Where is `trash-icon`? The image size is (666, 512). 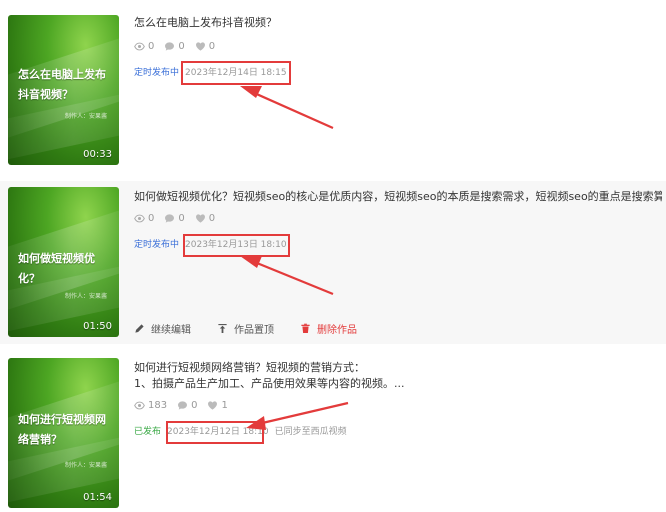
trash-icon is located at coordinates (305, 328).